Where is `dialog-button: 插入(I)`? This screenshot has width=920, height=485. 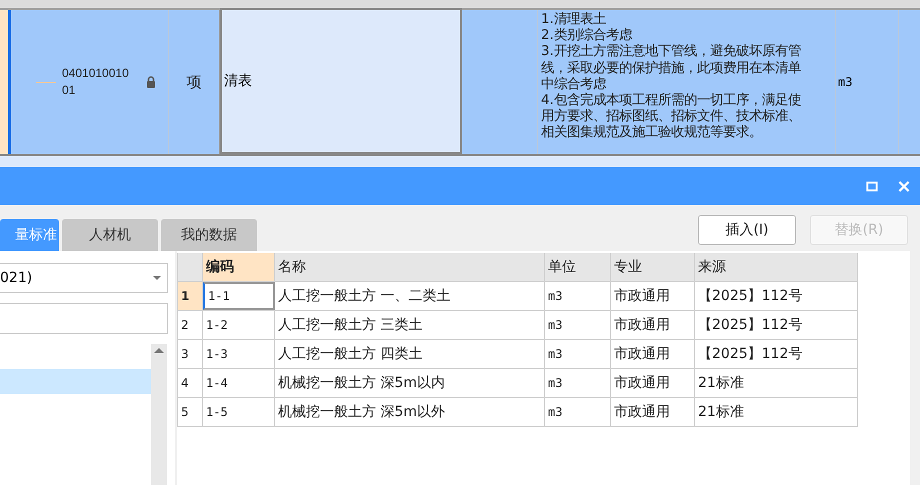 dialog-button: 插入(I) is located at coordinates (747, 230).